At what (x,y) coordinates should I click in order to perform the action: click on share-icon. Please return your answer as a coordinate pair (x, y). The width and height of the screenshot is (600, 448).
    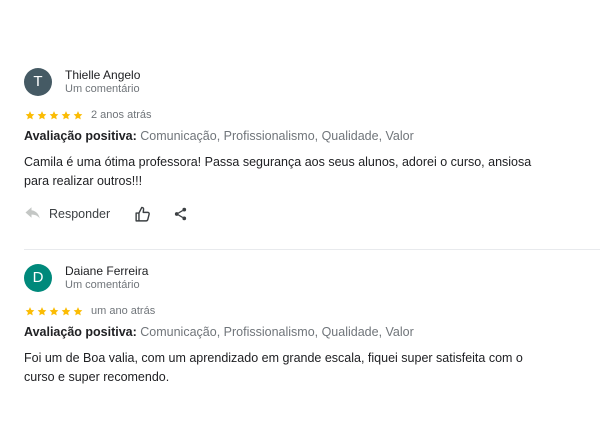
    Looking at the image, I should click on (181, 214).